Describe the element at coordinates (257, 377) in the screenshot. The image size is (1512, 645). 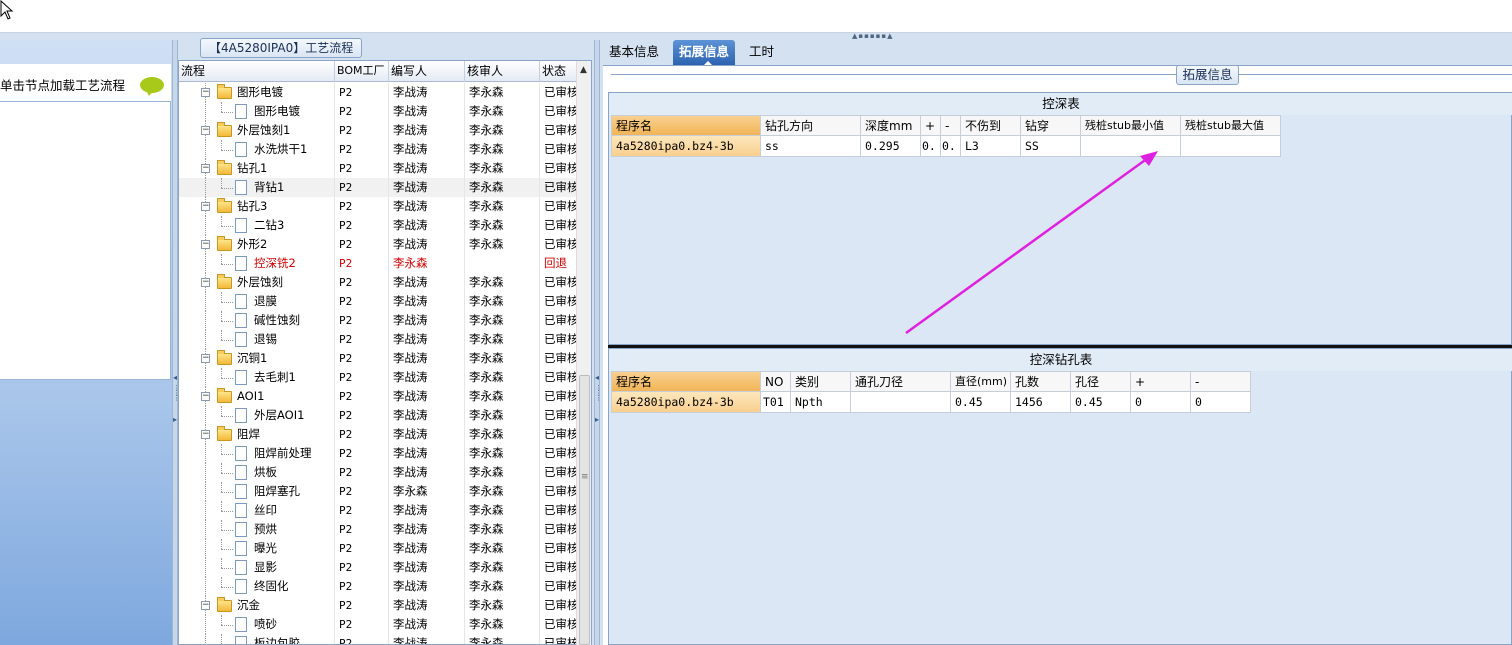
I see `tree-node-cell: 去毛刺1` at that location.